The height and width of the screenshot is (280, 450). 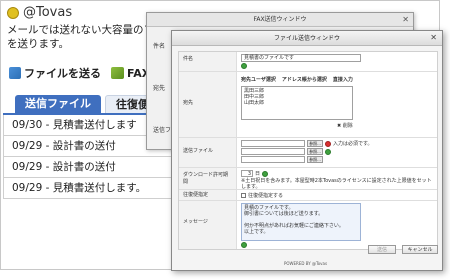 I want to click on send-button: 送信, so click(x=382, y=249).